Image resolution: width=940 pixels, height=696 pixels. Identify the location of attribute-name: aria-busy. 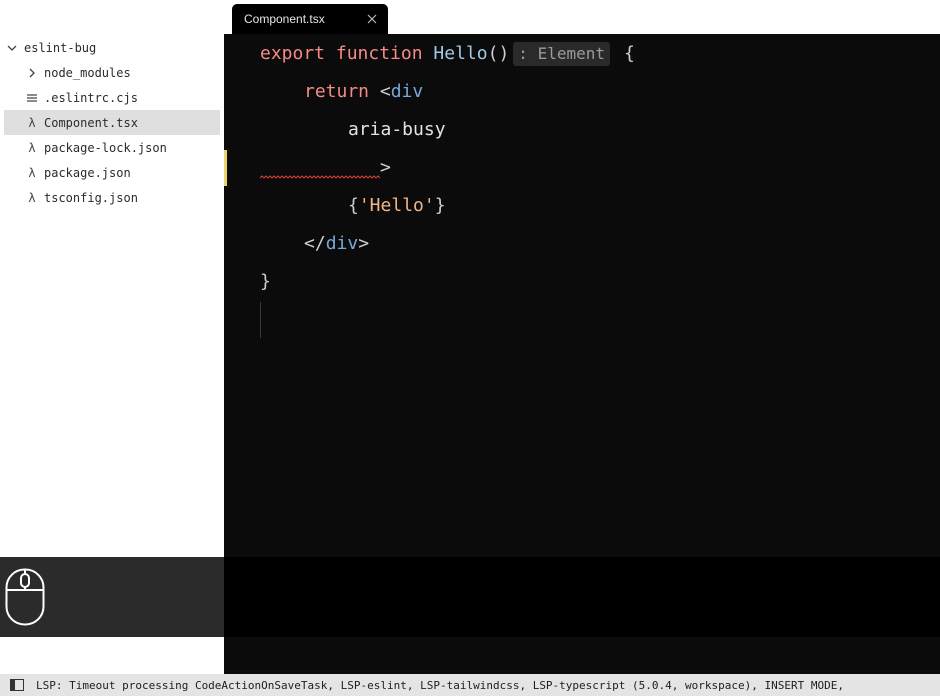
(397, 129).